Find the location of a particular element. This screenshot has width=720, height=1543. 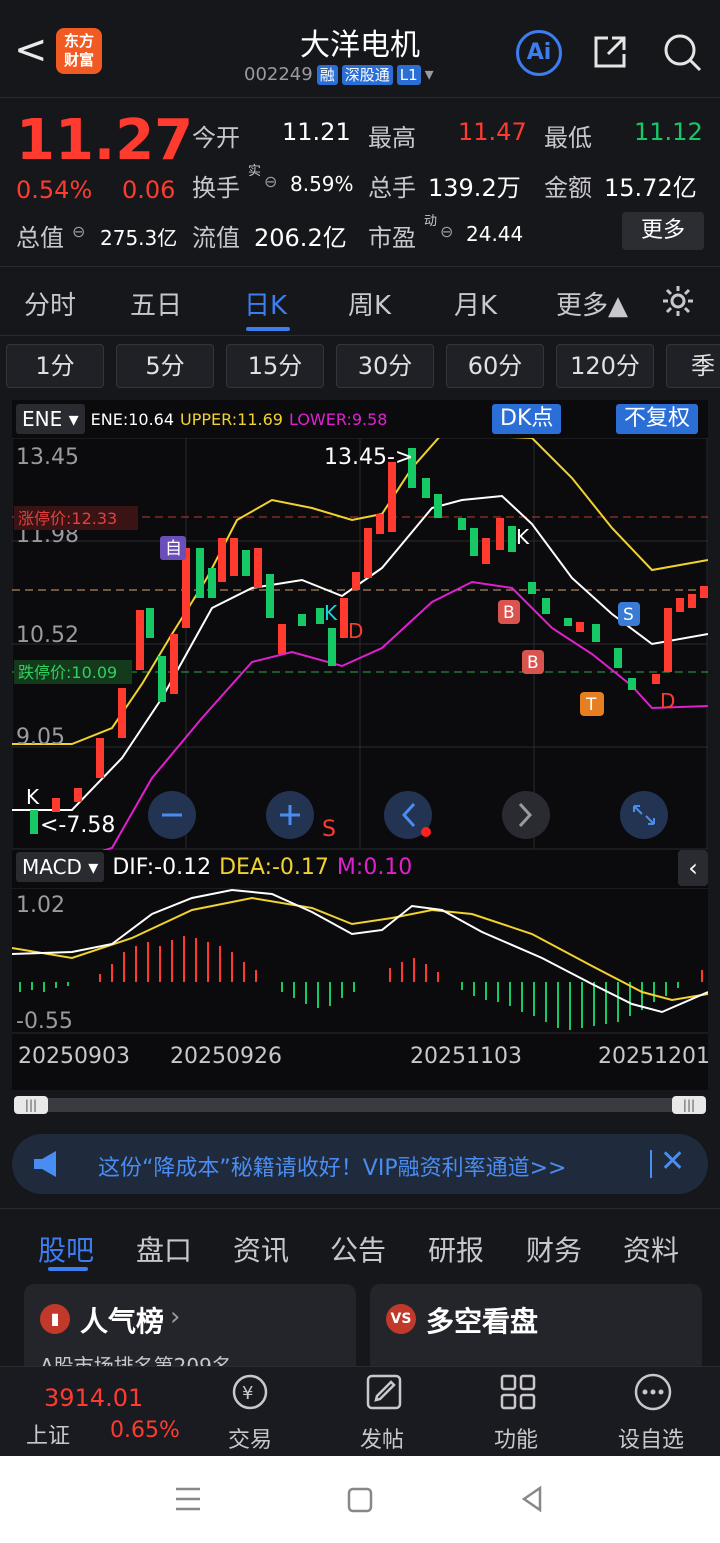

nav-add-watchlist: 设自选 is located at coordinates (651, 1438).